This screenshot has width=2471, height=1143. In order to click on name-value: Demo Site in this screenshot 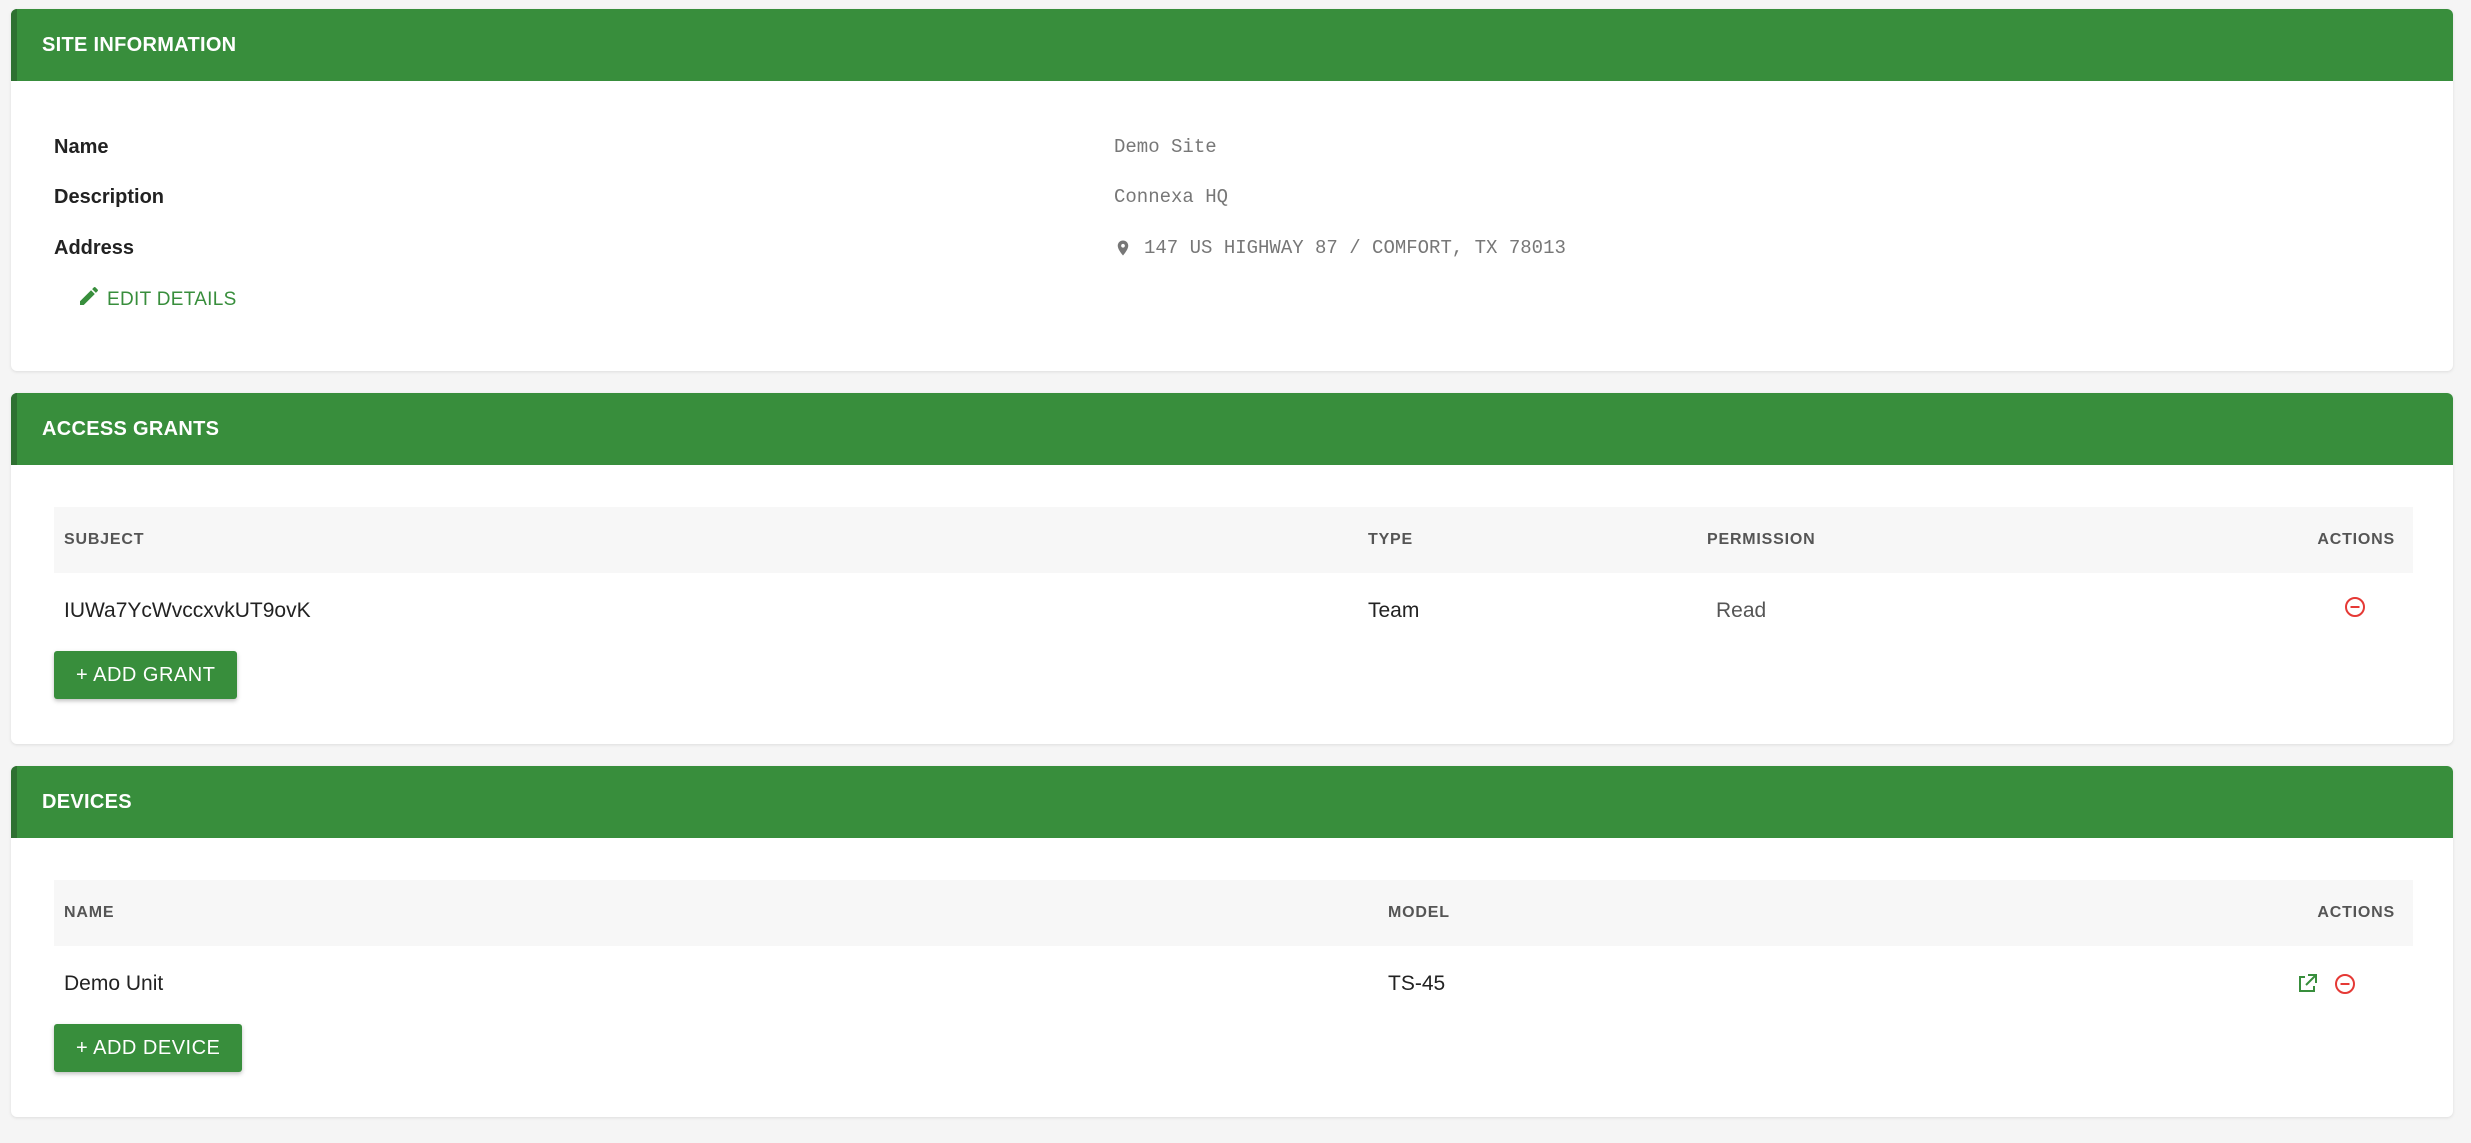, I will do `click(1165, 147)`.